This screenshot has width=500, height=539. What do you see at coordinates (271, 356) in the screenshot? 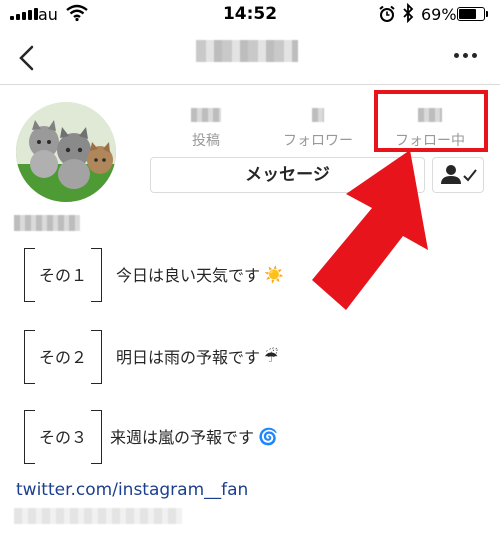
I see `umbrella-icon: ☔` at bounding box center [271, 356].